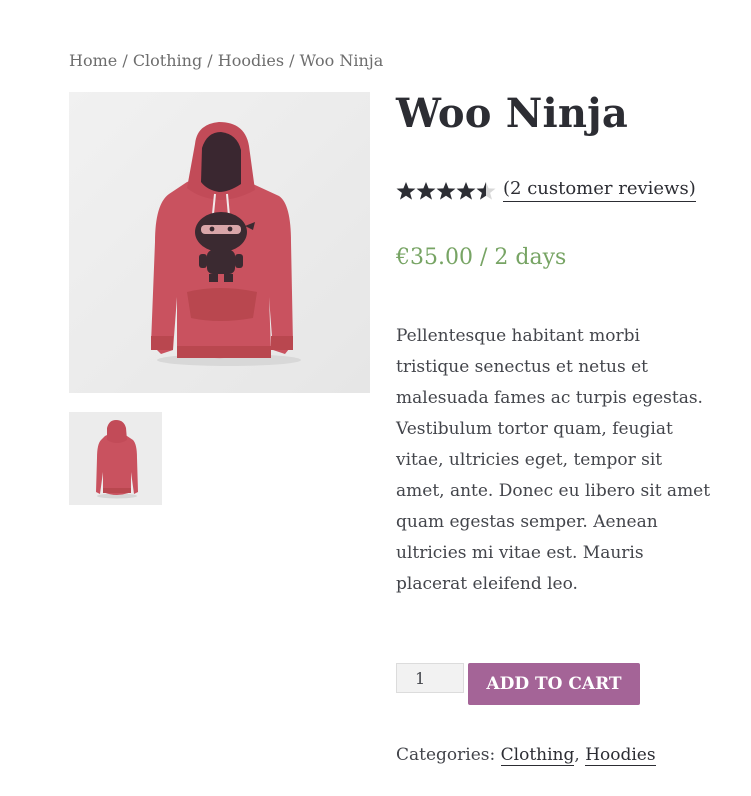  What do you see at coordinates (481, 257) in the screenshot?
I see `product-price: €35.00 / 2 days` at bounding box center [481, 257].